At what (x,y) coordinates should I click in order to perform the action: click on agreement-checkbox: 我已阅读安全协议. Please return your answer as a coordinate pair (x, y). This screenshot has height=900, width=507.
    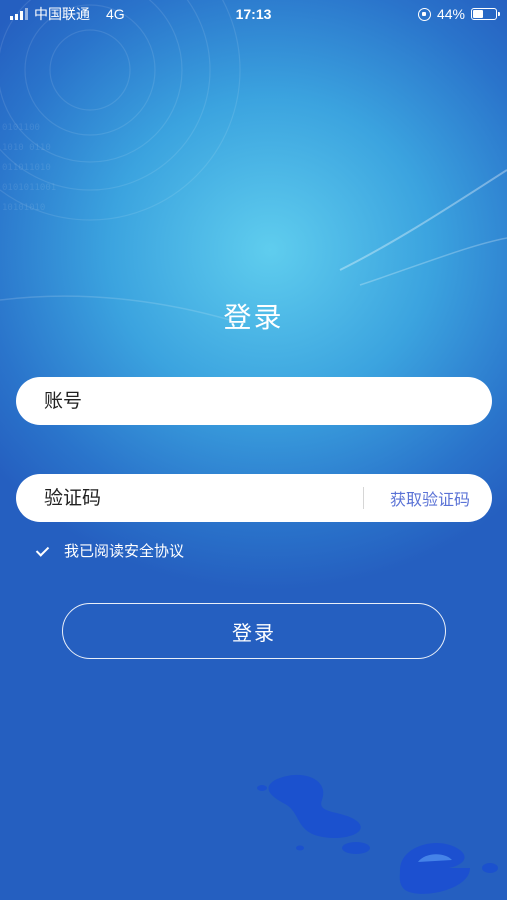
    Looking at the image, I should click on (110, 550).